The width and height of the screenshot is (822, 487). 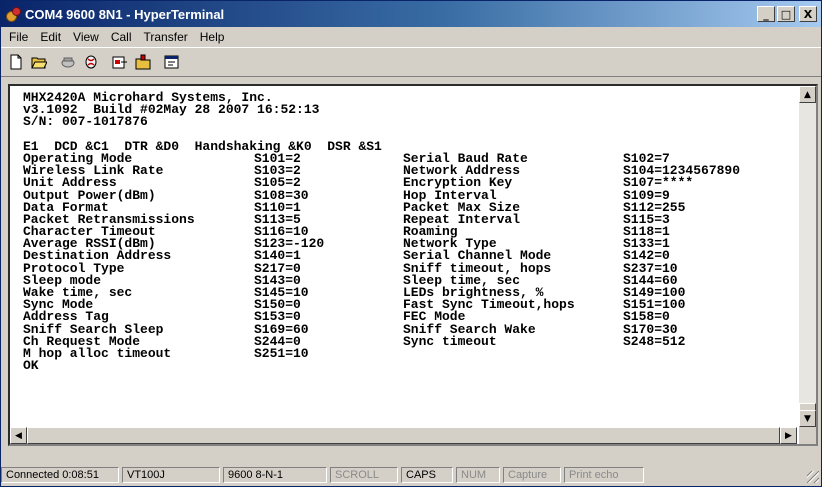 What do you see at coordinates (450, 341) in the screenshot?
I see `register-label: Sync timeout` at bounding box center [450, 341].